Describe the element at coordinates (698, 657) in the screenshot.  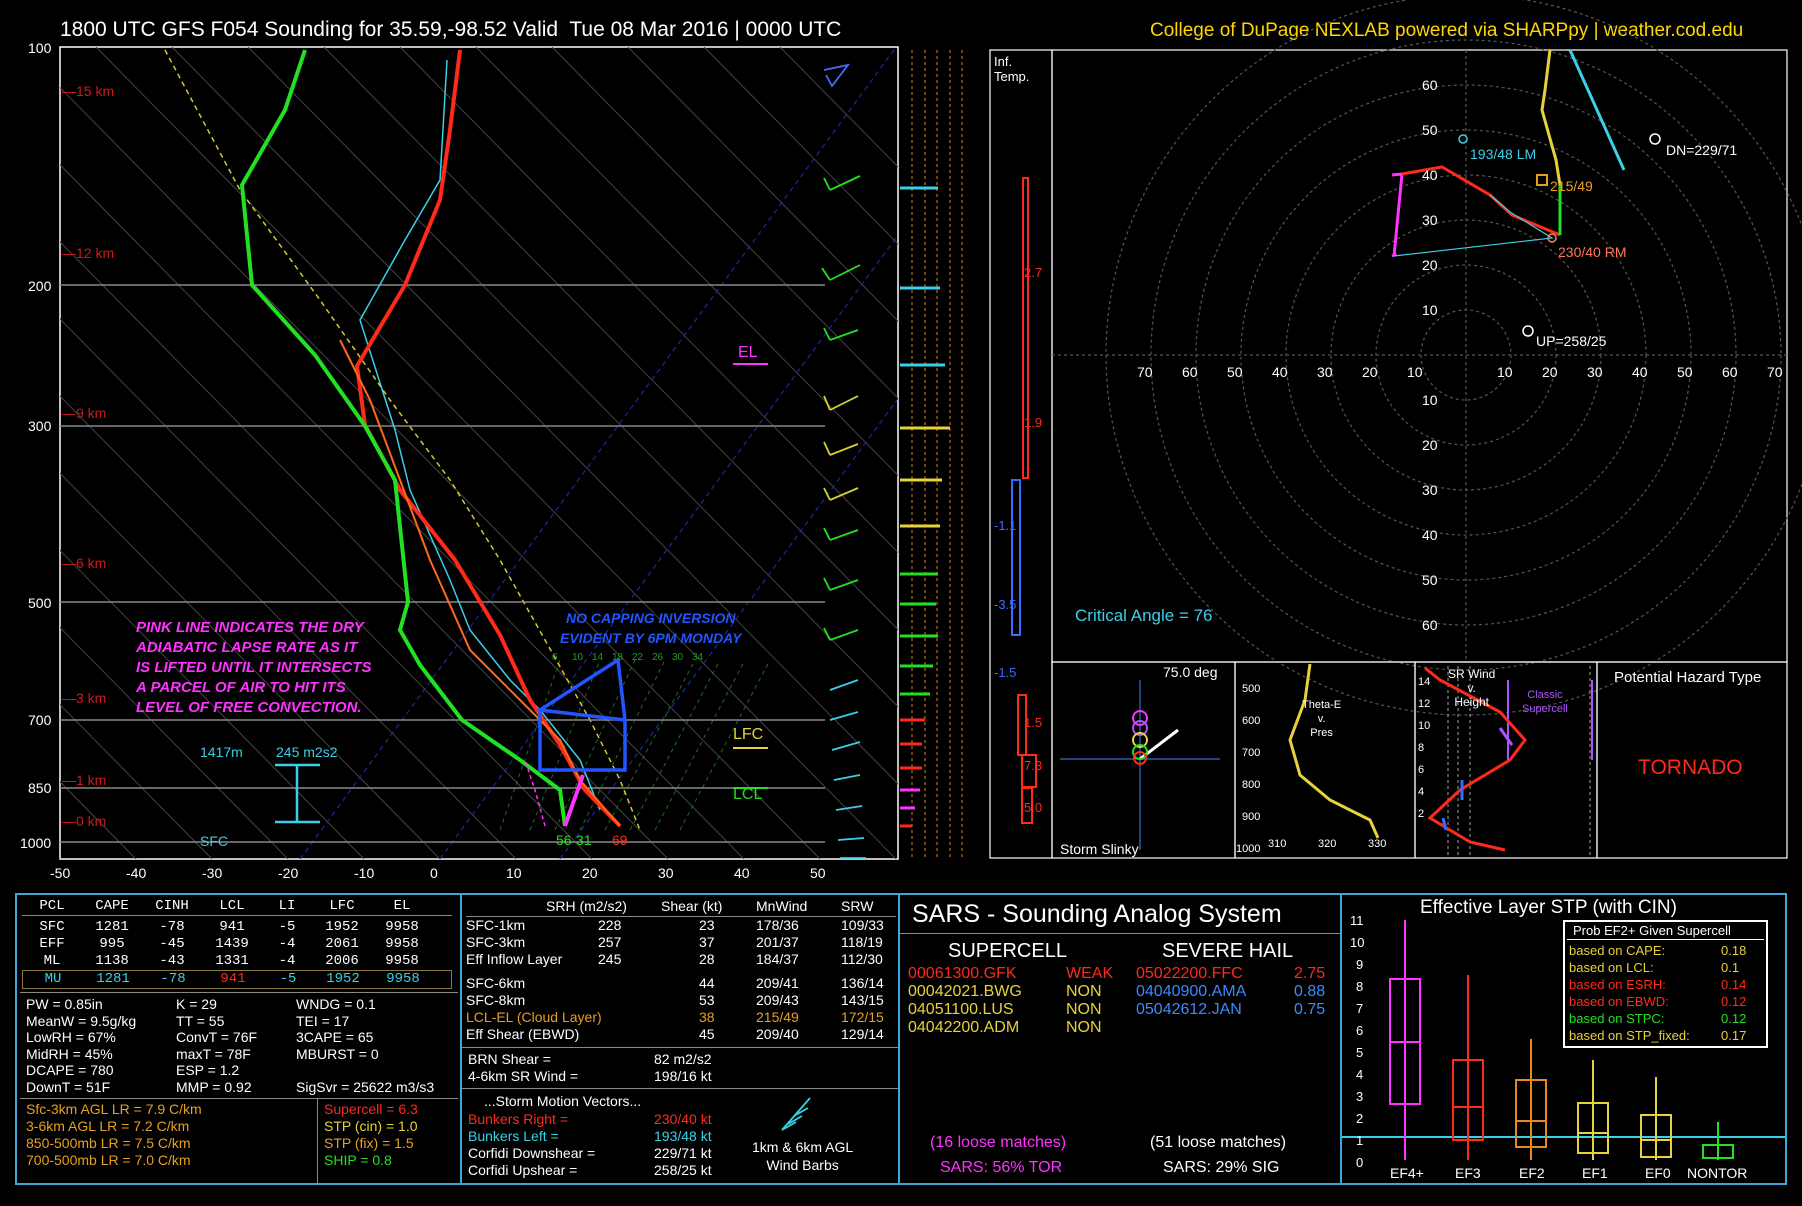
I see `mixing-ratio-label: 34` at that location.